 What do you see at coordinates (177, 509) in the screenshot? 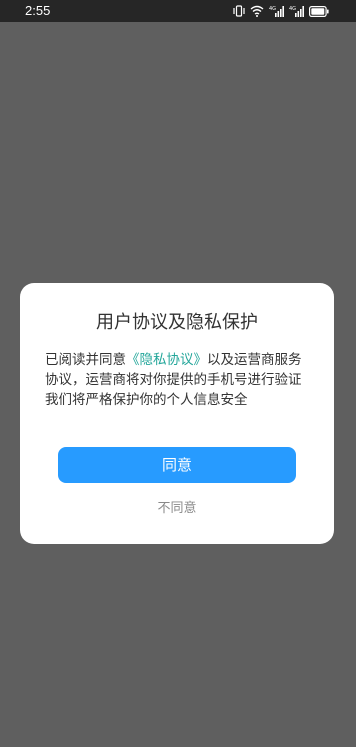
I see `disagree-button: 不同意` at bounding box center [177, 509].